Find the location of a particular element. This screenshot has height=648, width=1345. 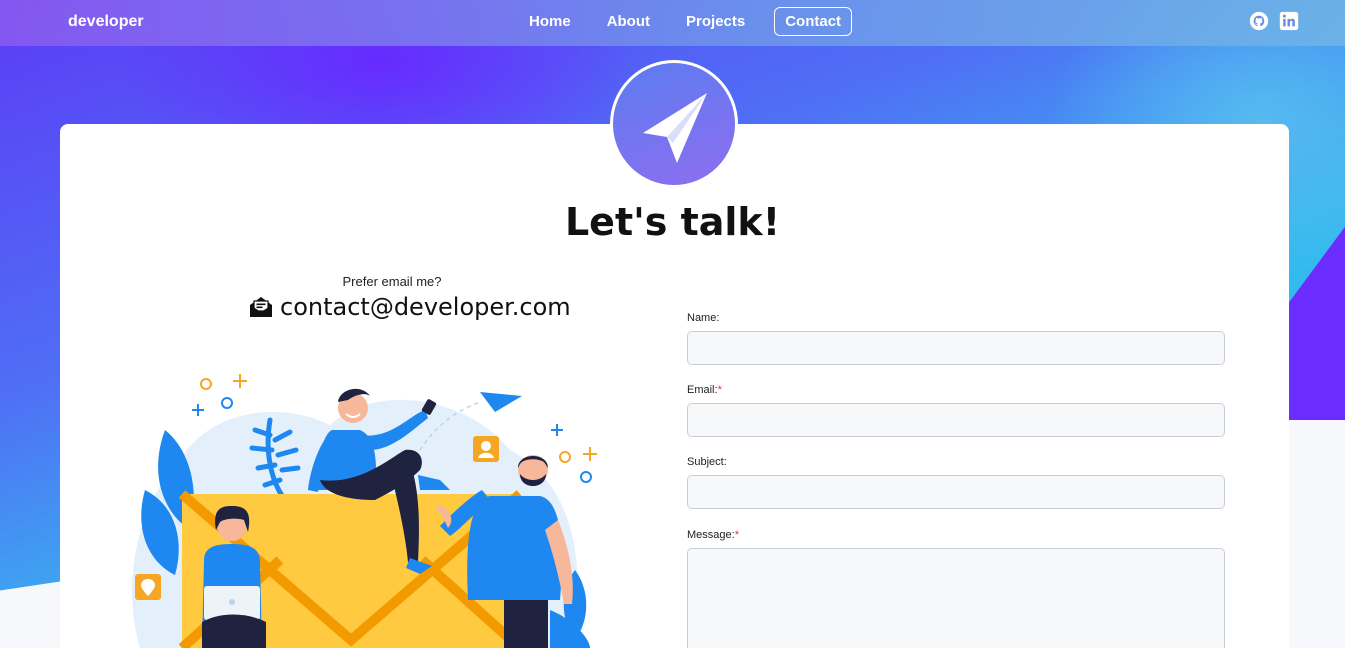

subject-label: Subject: is located at coordinates (707, 462).